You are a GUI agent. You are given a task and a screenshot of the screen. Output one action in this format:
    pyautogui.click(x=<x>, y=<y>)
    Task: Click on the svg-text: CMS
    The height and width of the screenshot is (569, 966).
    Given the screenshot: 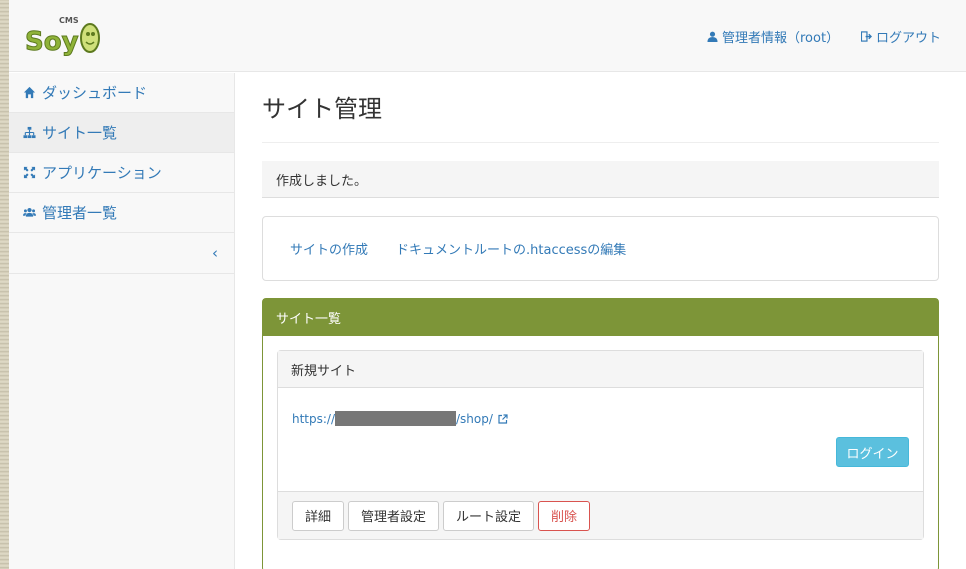 What is the action you would take?
    pyautogui.click(x=69, y=20)
    